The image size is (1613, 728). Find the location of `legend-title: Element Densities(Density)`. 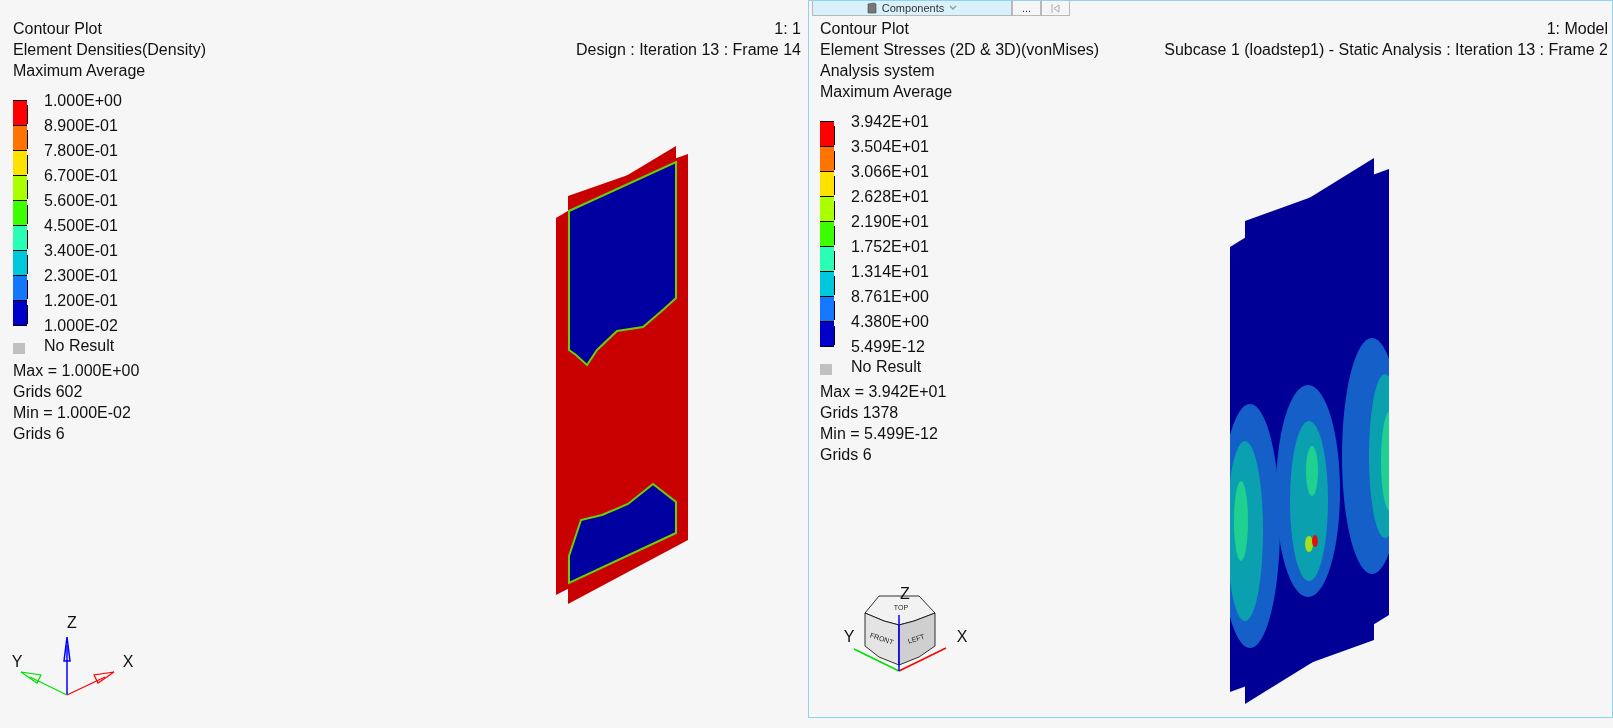

legend-title: Element Densities(Density) is located at coordinates (109, 50).